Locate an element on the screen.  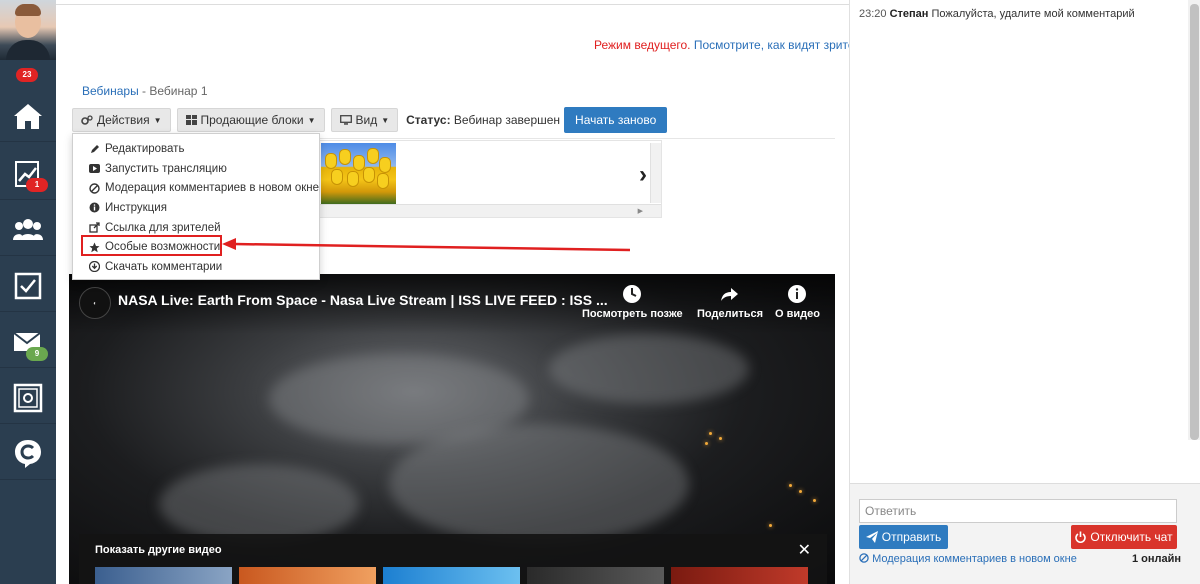
viewer-view-link: Посмотрите, как видят зрители is located at coordinates (781, 45).